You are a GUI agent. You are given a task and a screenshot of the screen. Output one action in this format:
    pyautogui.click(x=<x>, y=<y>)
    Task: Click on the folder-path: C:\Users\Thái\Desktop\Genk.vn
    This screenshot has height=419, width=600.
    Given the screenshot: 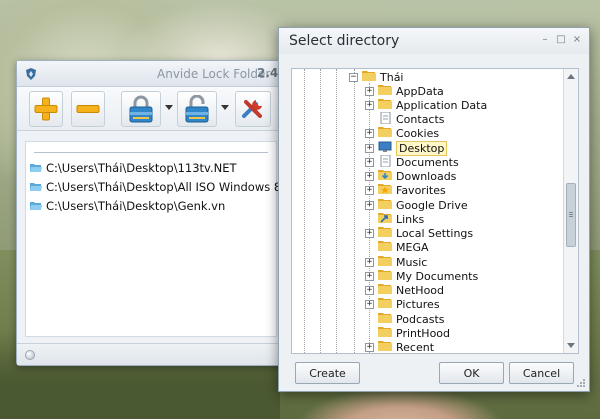 What is the action you would take?
    pyautogui.click(x=136, y=206)
    